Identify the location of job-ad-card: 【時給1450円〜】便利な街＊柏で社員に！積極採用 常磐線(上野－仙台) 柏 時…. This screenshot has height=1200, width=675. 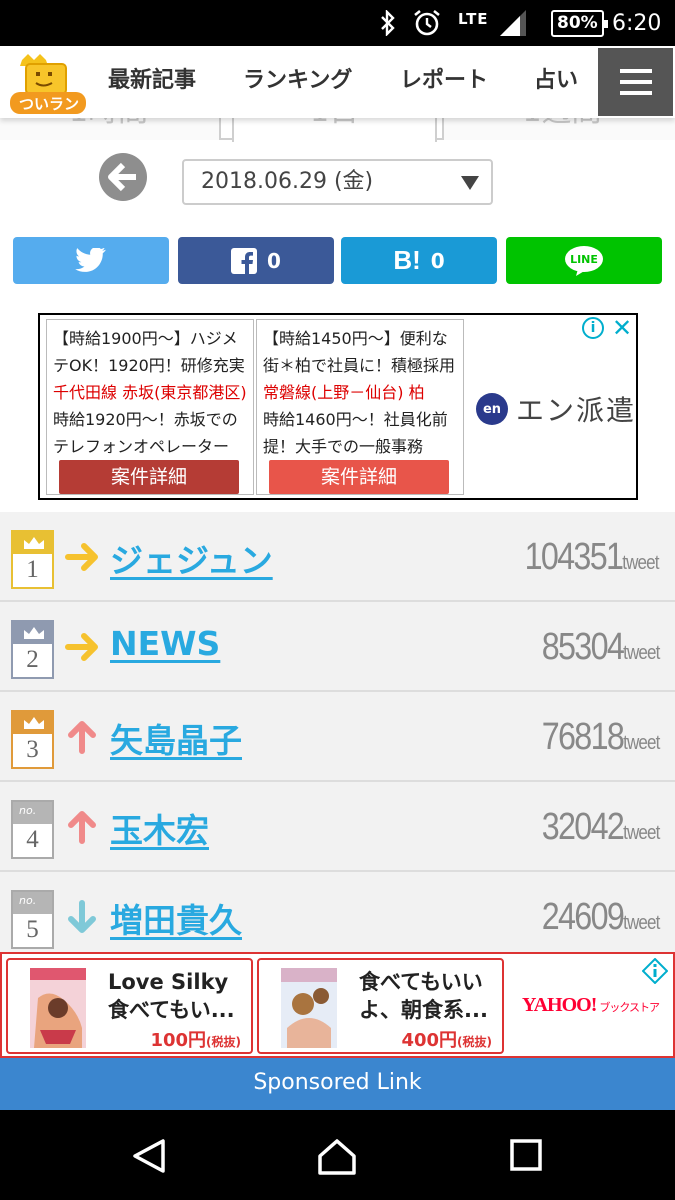
(360, 407).